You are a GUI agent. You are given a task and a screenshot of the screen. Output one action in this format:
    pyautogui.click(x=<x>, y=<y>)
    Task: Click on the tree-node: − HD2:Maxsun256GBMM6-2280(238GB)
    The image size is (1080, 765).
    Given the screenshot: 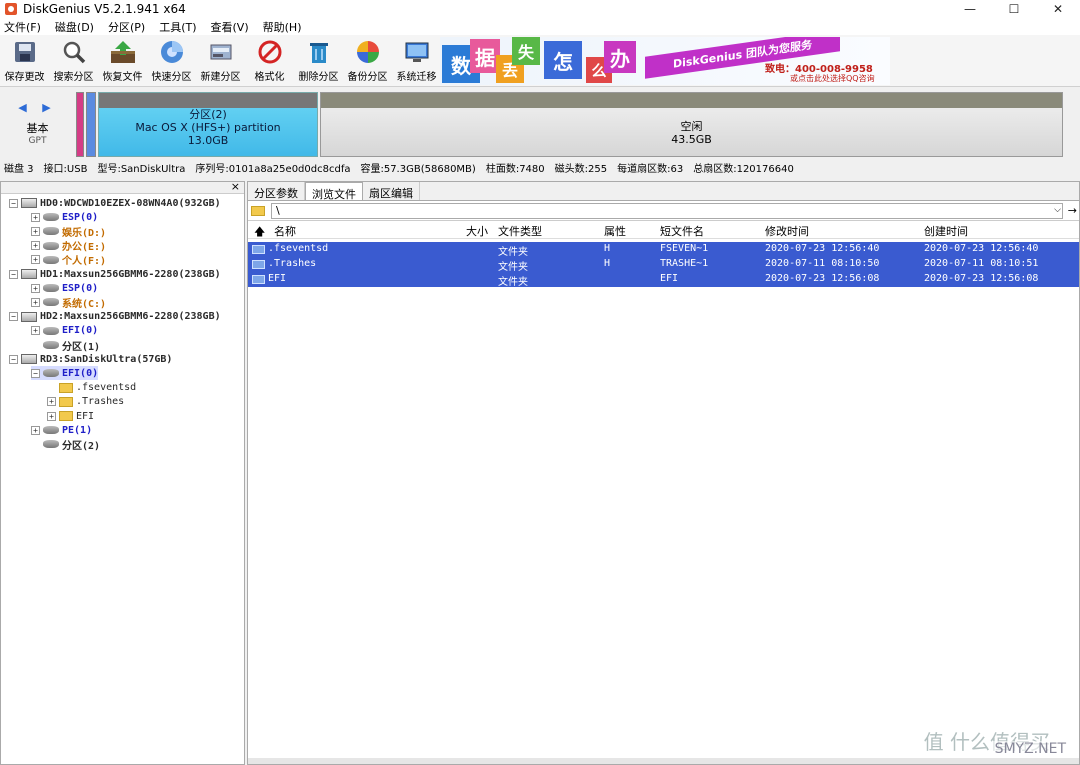 What is the action you would take?
    pyautogui.click(x=115, y=317)
    